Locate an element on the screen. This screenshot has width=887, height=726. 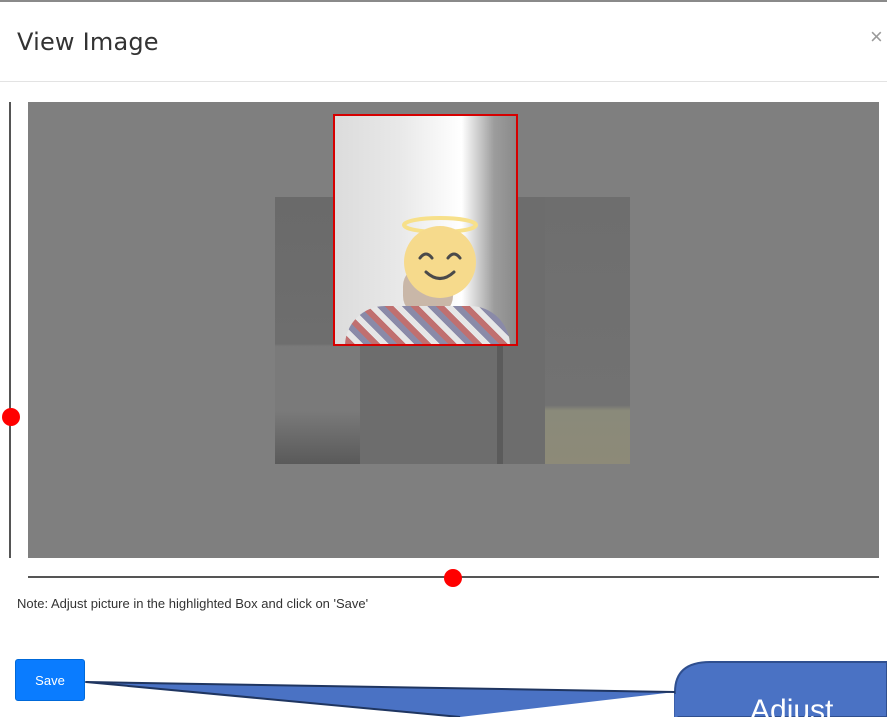
annotation-callout is located at coordinates (486, 689).